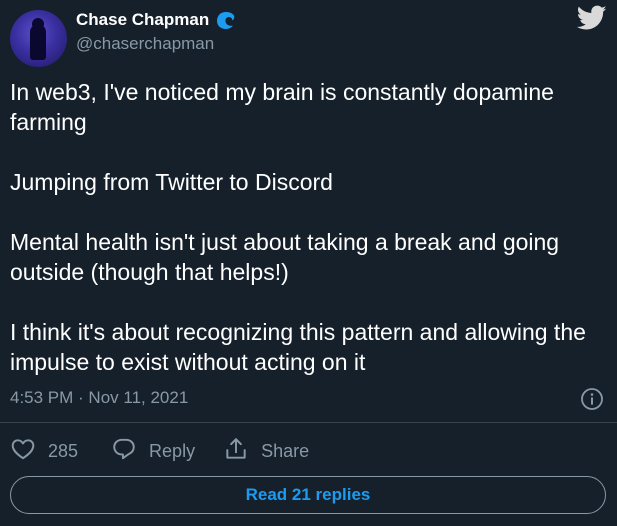 This screenshot has width=617, height=526. Describe the element at coordinates (124, 451) in the screenshot. I see `reply-bubble-icon` at that location.